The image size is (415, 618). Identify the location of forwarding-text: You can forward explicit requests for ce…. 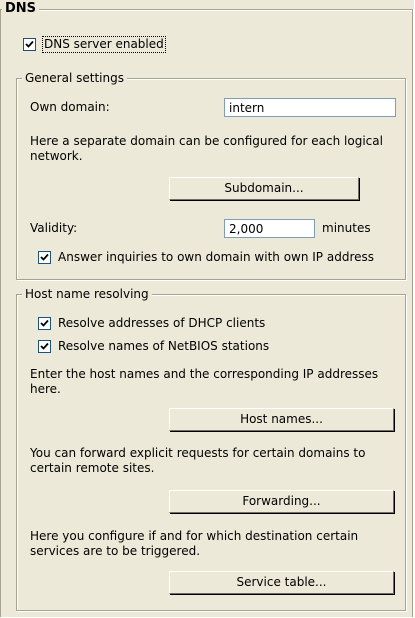
(198, 460).